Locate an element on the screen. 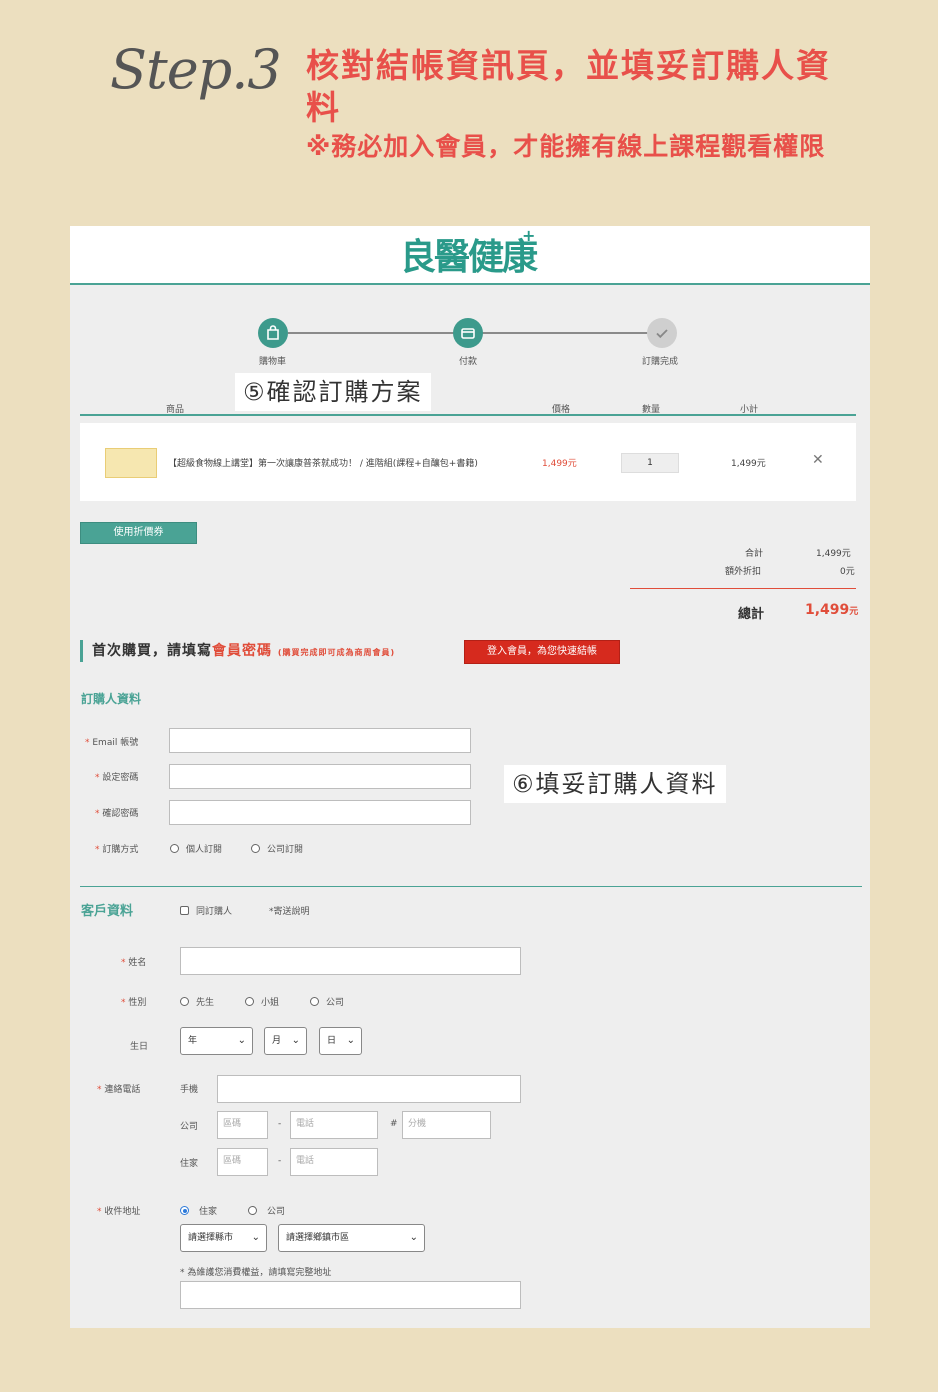  password-label: * 設定密碼 is located at coordinates (117, 778).